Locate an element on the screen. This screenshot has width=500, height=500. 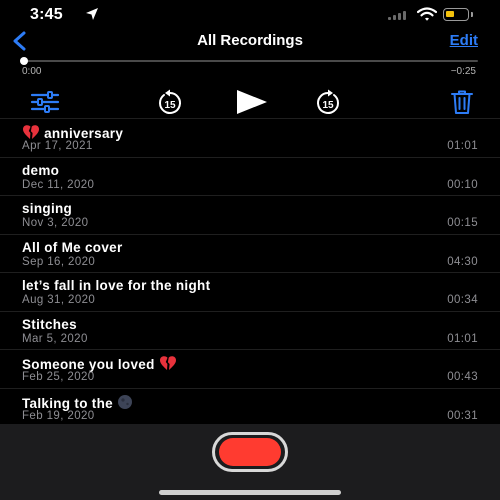
recording-row: Stitches Mar 5, 2020 01:01 is located at coordinates (250, 330).